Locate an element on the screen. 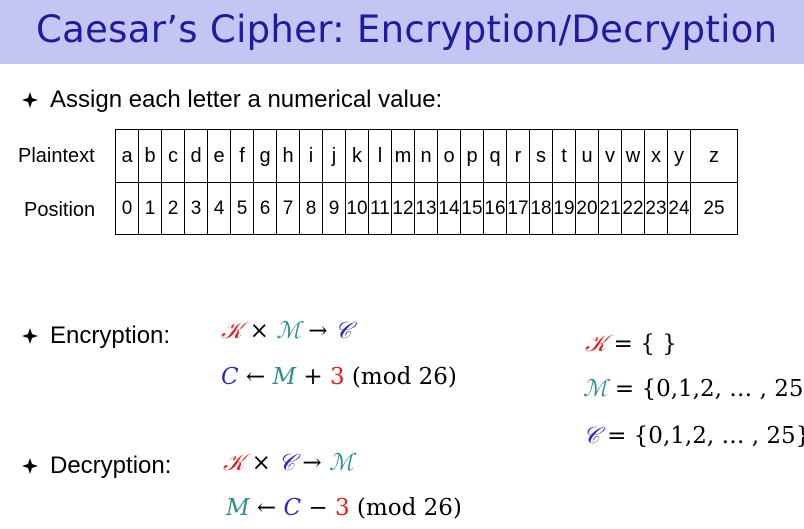 This screenshot has width=804, height=529. position-cell: 20 is located at coordinates (587, 208).